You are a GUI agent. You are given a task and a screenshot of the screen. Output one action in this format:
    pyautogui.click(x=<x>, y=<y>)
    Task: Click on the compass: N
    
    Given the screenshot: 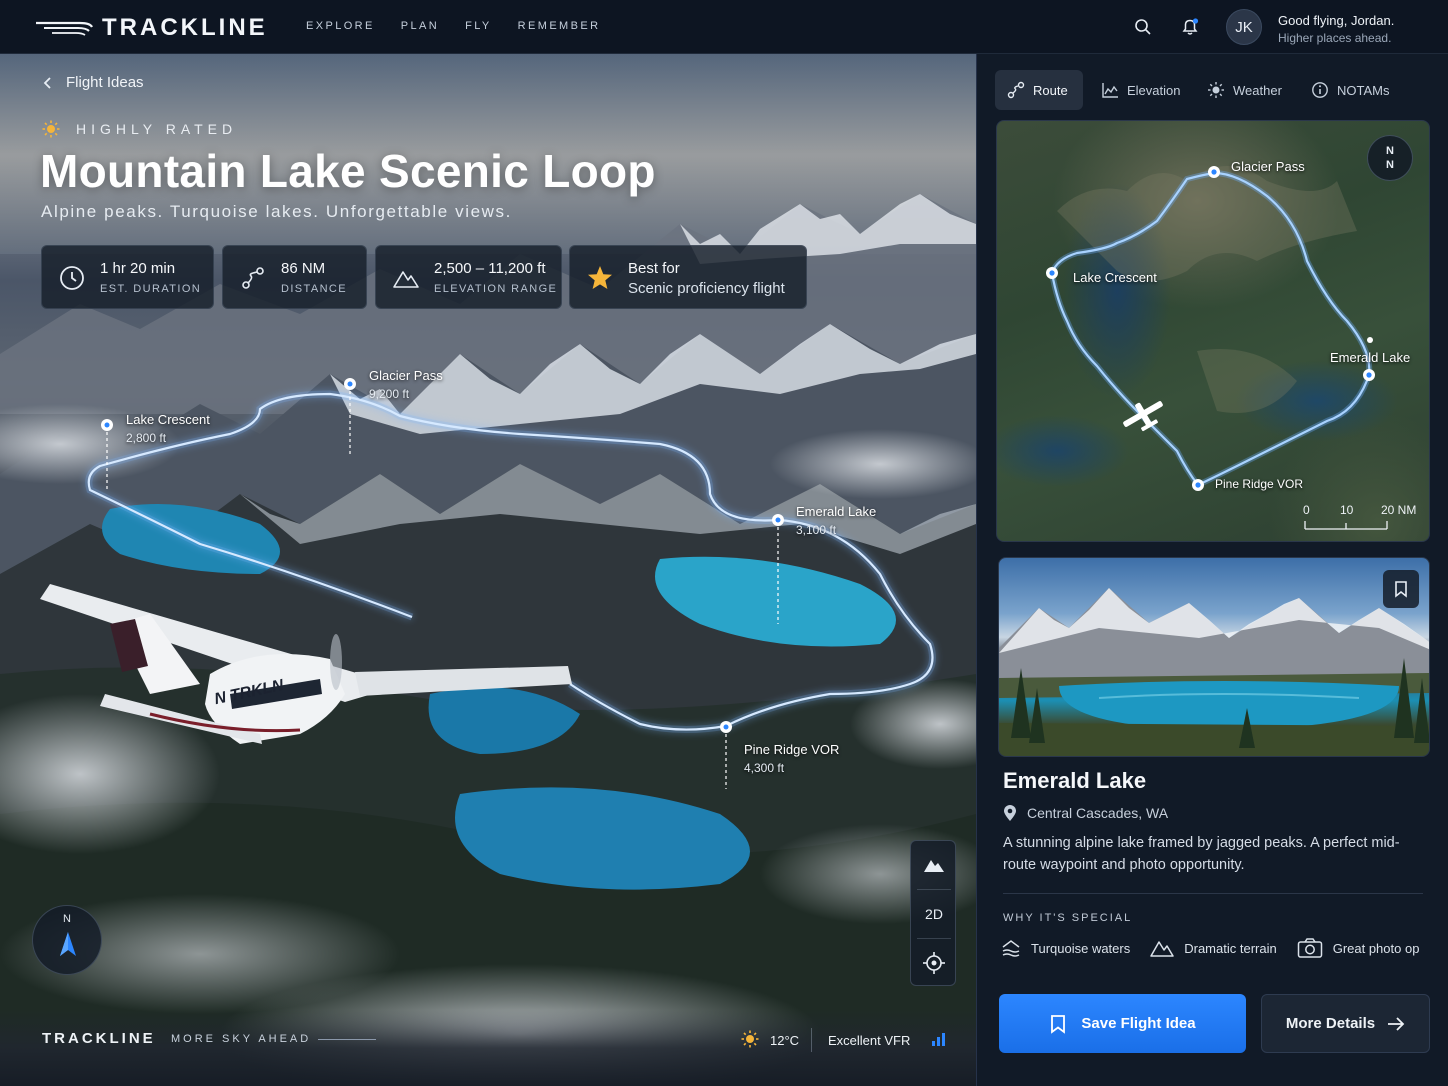 What is the action you would take?
    pyautogui.click(x=67, y=940)
    